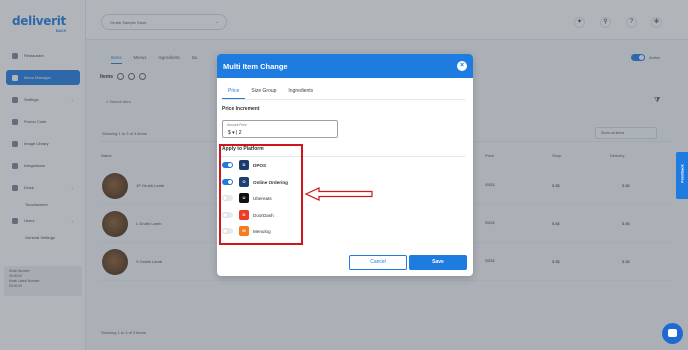  Describe the element at coordinates (261, 194) in the screenshot. I see `highlight-box-annotation` at that location.